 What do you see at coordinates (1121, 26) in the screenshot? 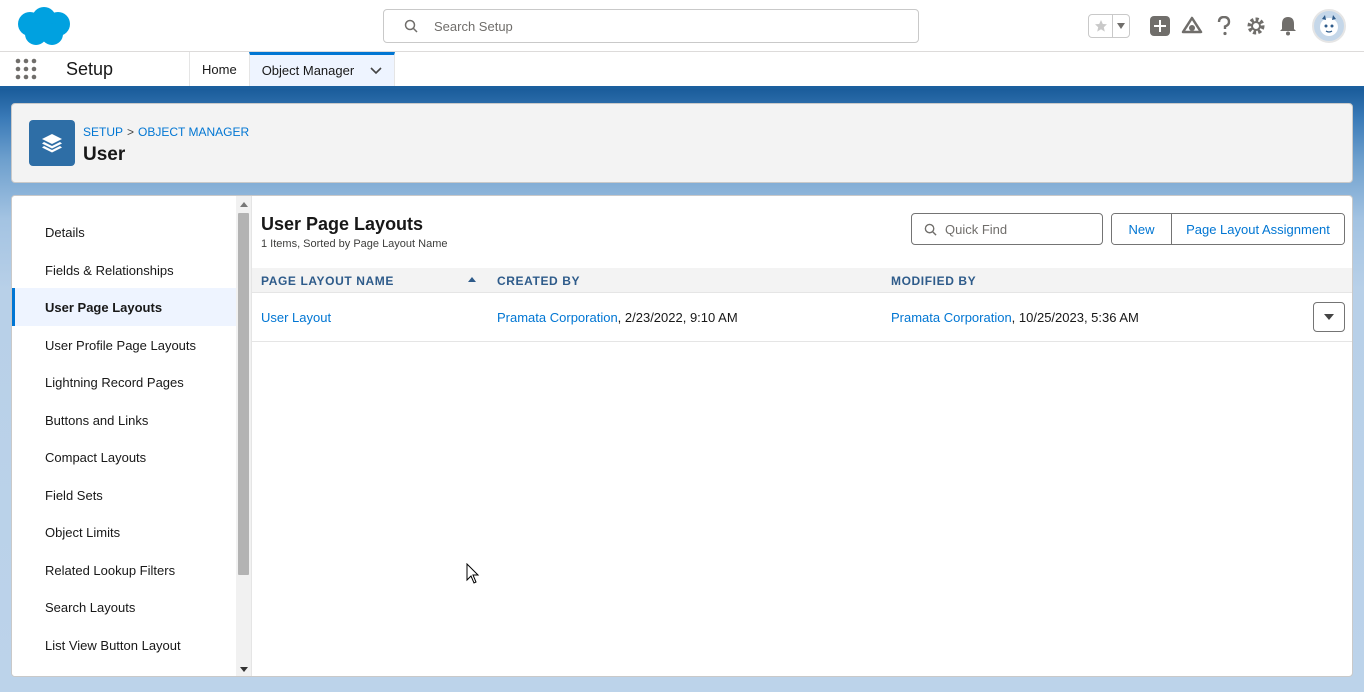
I see `favorites-menu-chevron-down-icon` at bounding box center [1121, 26].